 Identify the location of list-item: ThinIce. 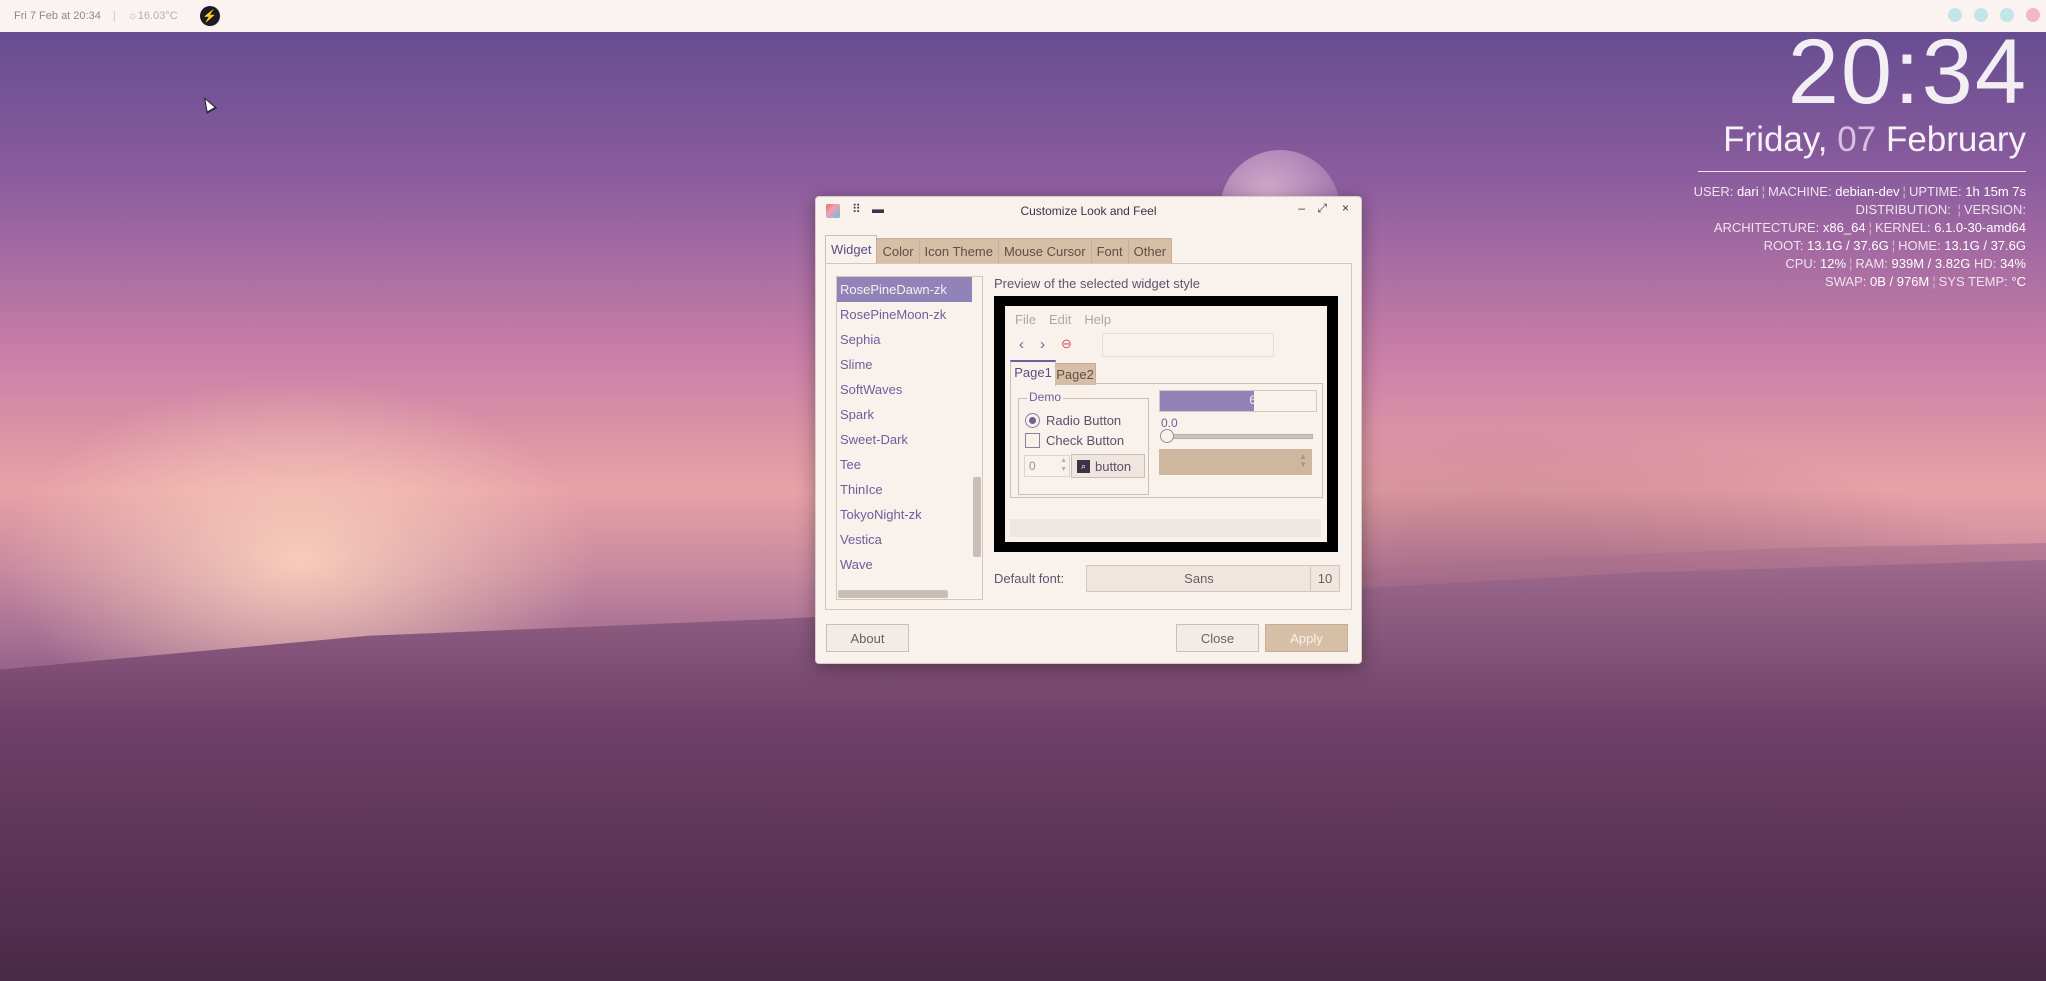
(904, 489).